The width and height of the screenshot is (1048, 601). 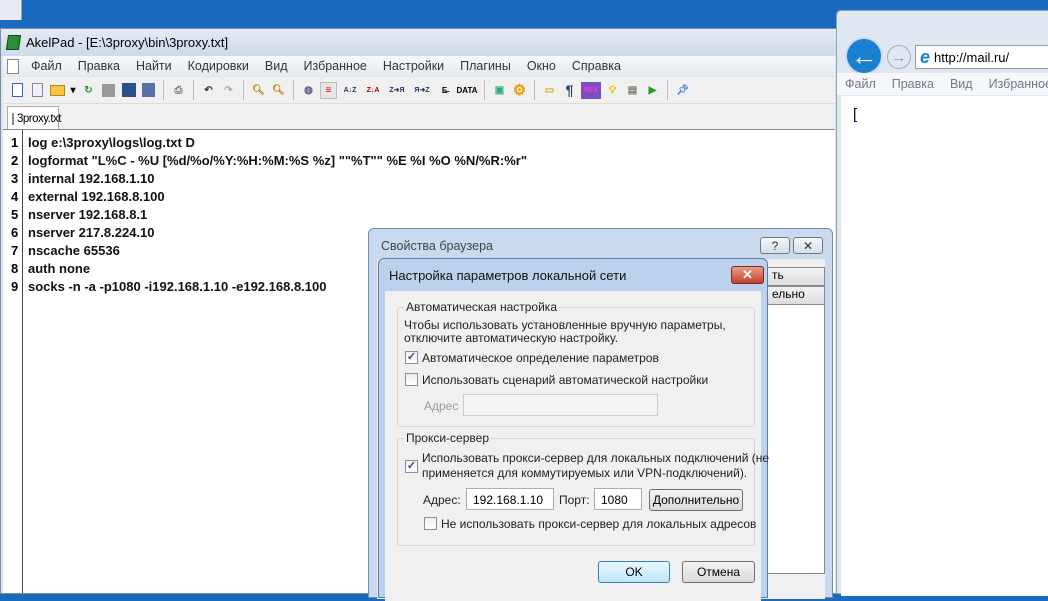 I want to click on menu-window: Окно, so click(x=541, y=66).